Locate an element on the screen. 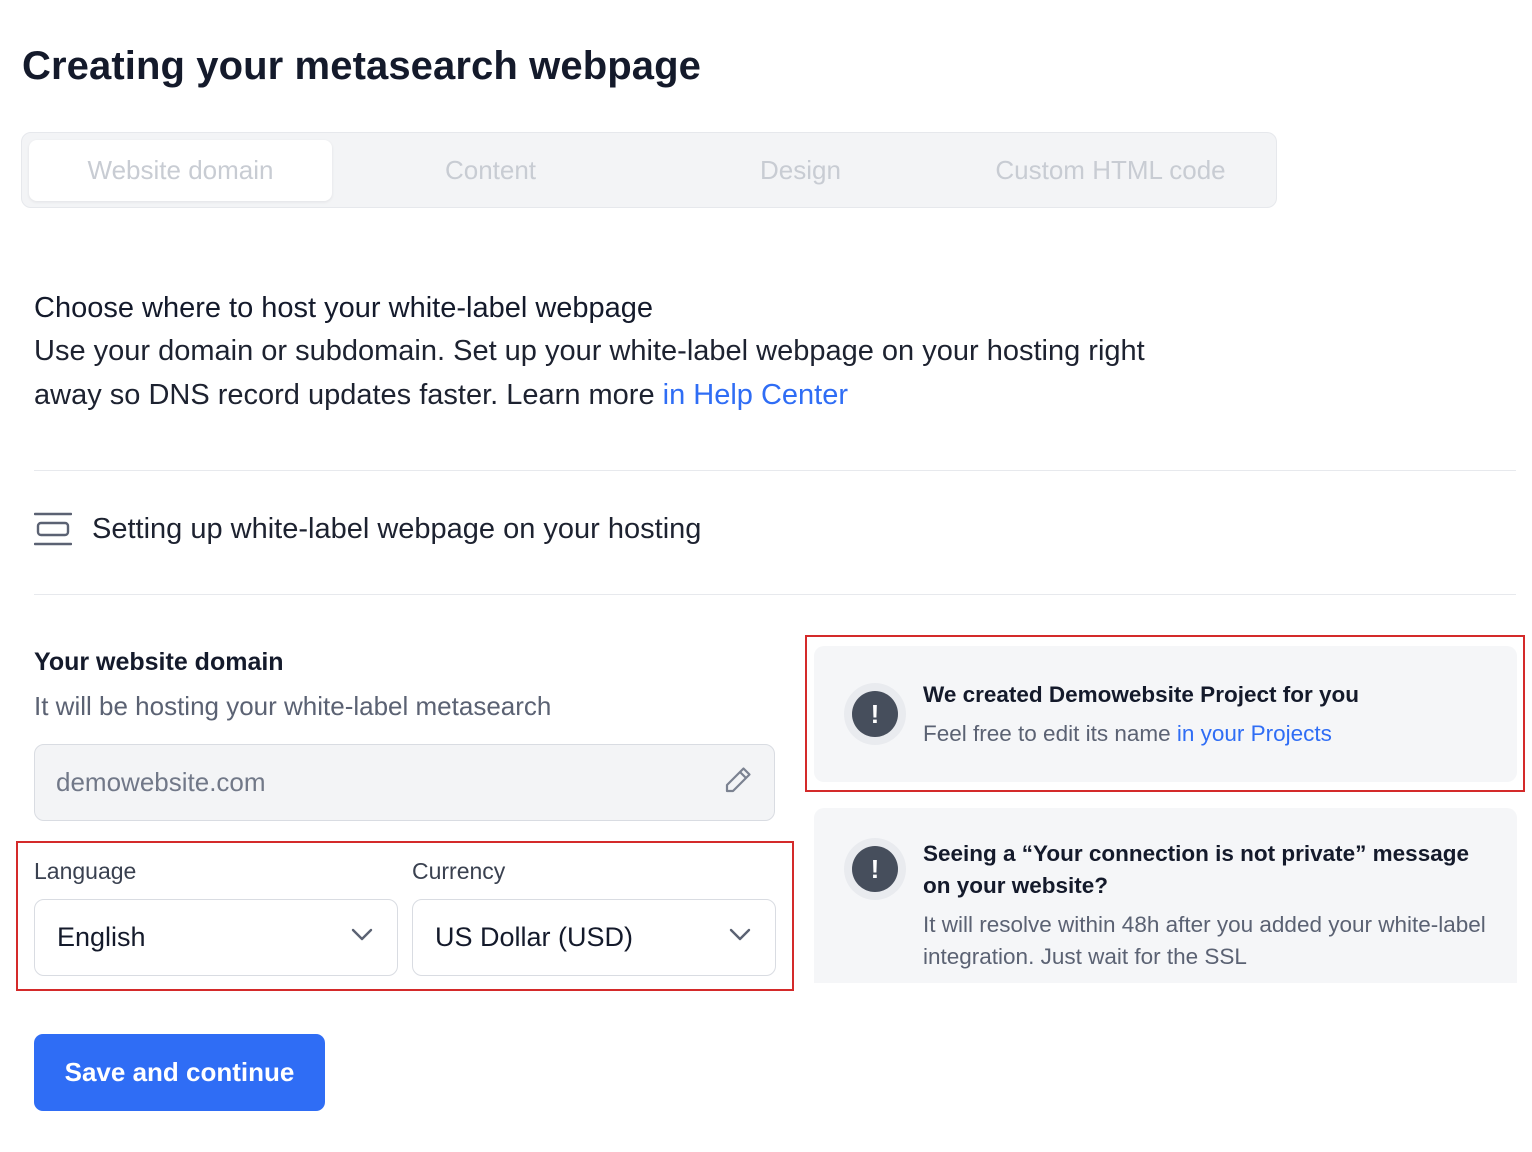 Image resolution: width=1532 pixels, height=1152 pixels. pencil-icon is located at coordinates (738, 782).